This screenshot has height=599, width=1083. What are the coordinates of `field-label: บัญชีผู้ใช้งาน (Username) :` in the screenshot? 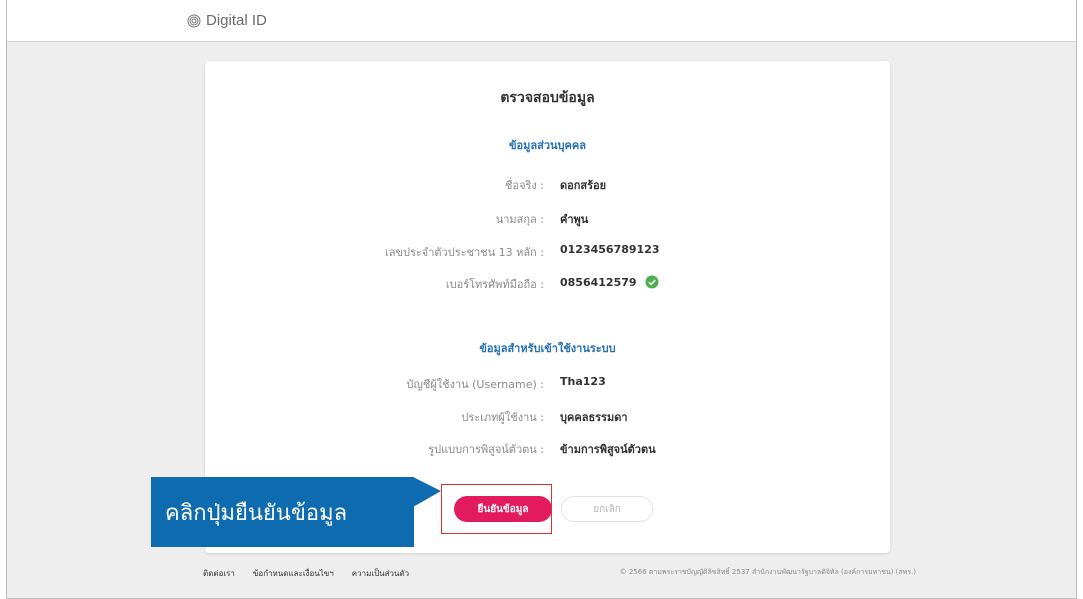 It's located at (475, 384).